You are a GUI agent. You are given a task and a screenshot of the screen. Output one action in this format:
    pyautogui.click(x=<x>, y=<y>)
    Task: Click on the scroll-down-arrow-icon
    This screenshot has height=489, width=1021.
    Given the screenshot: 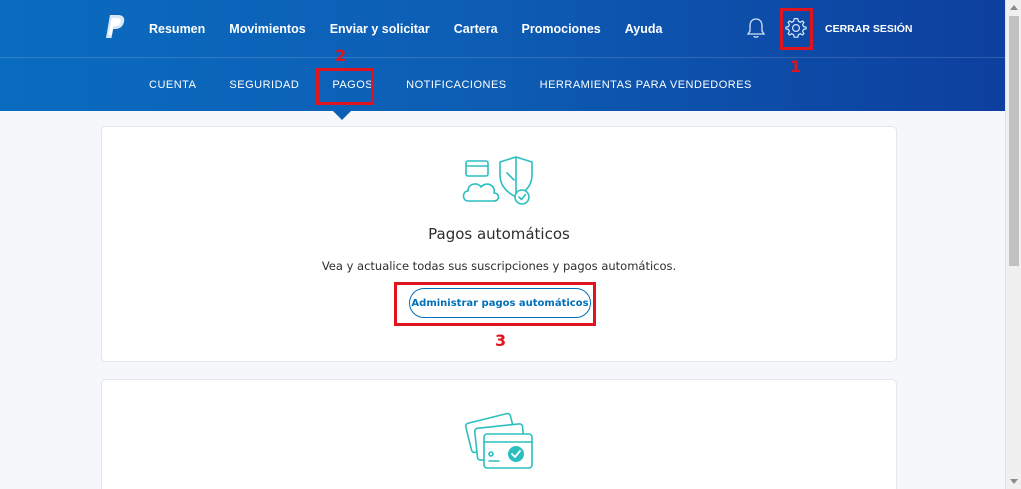 What is the action you would take?
    pyautogui.click(x=1014, y=481)
    